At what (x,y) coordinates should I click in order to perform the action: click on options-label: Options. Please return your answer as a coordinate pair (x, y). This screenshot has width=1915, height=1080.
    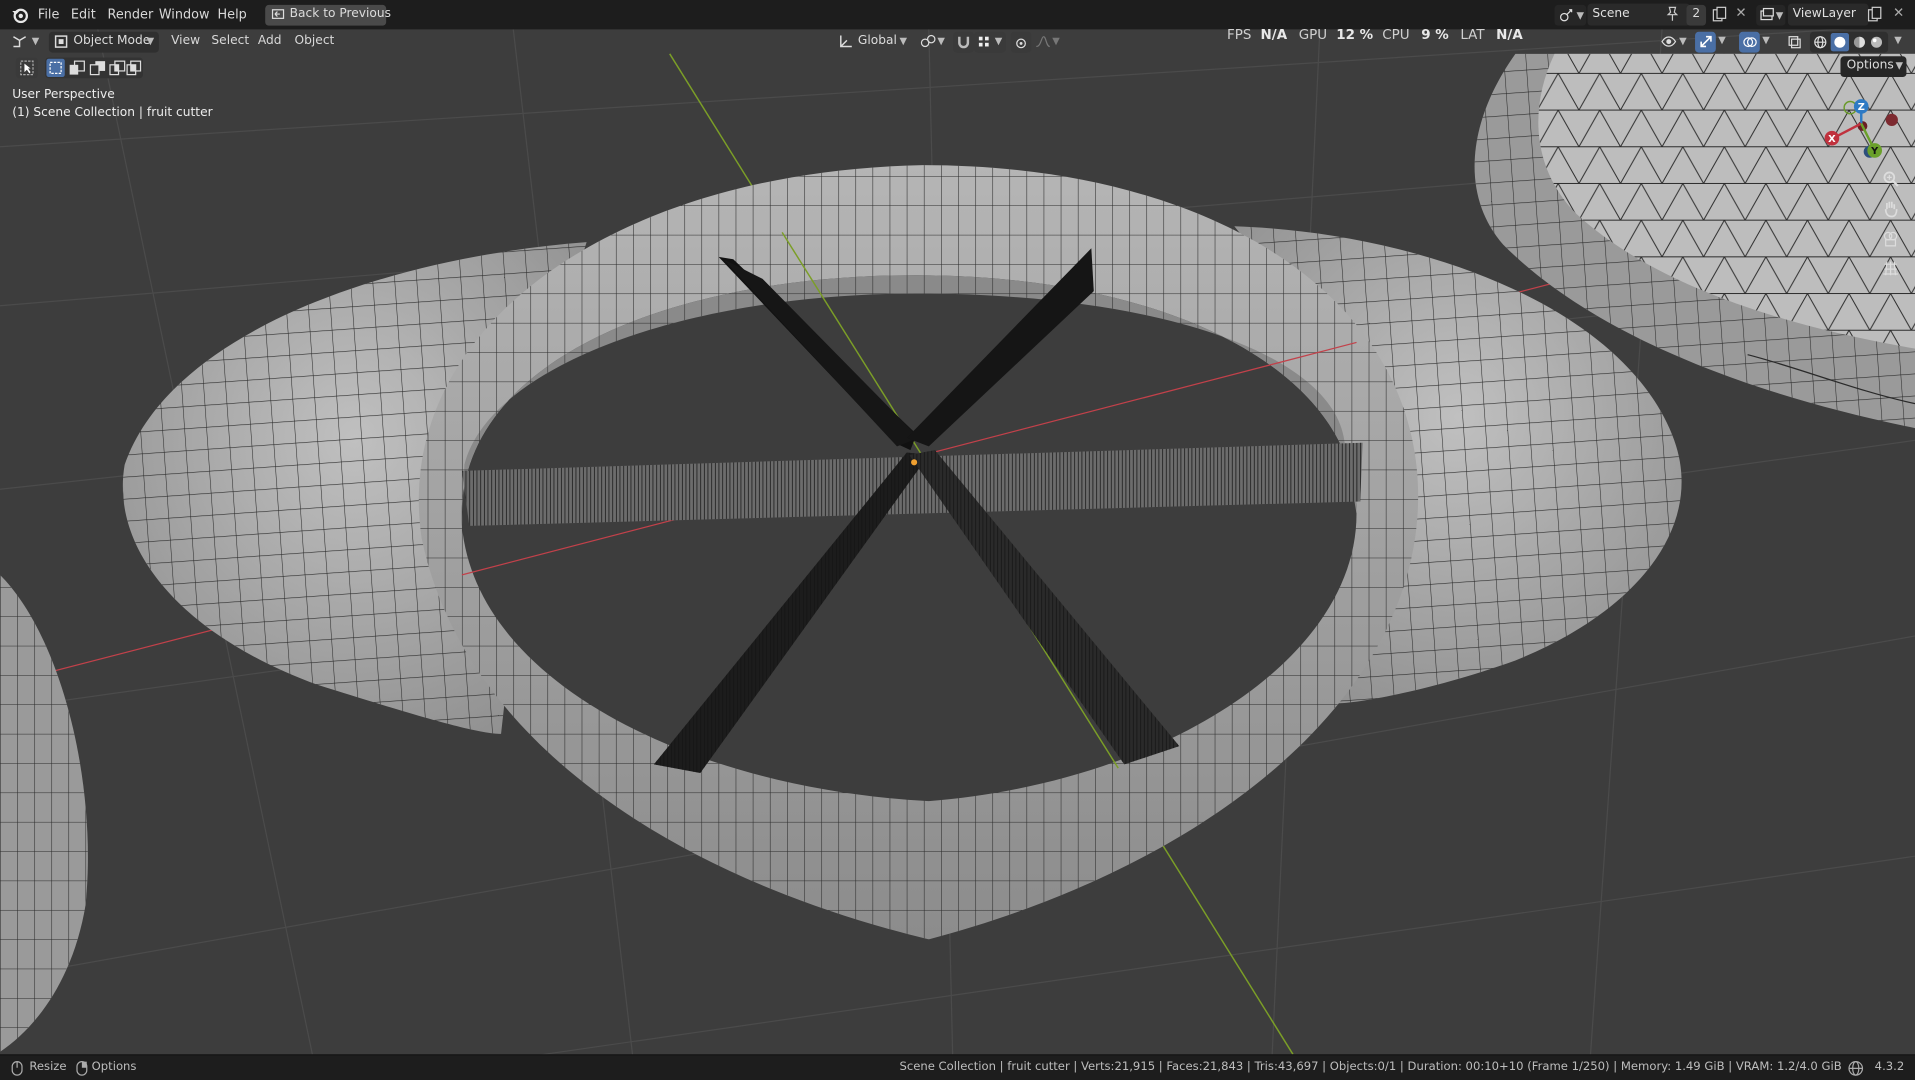
    Looking at the image, I should click on (1870, 65).